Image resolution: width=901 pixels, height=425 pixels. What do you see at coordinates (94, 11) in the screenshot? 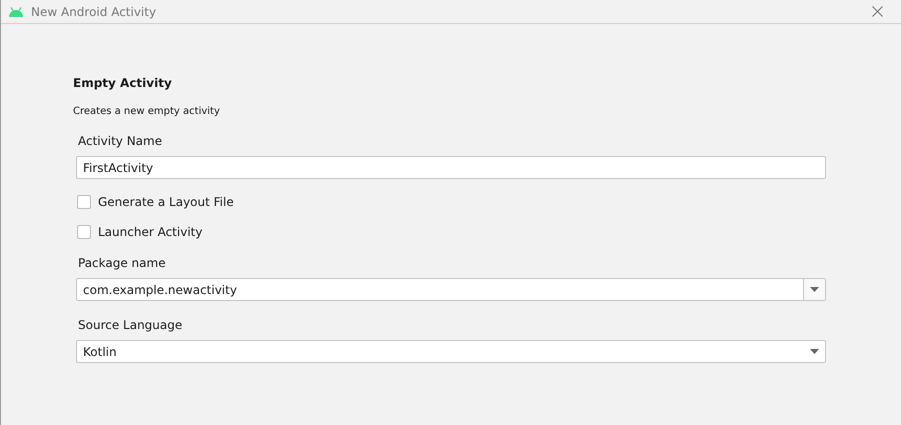
I see `window-title: New Android Activity` at bounding box center [94, 11].